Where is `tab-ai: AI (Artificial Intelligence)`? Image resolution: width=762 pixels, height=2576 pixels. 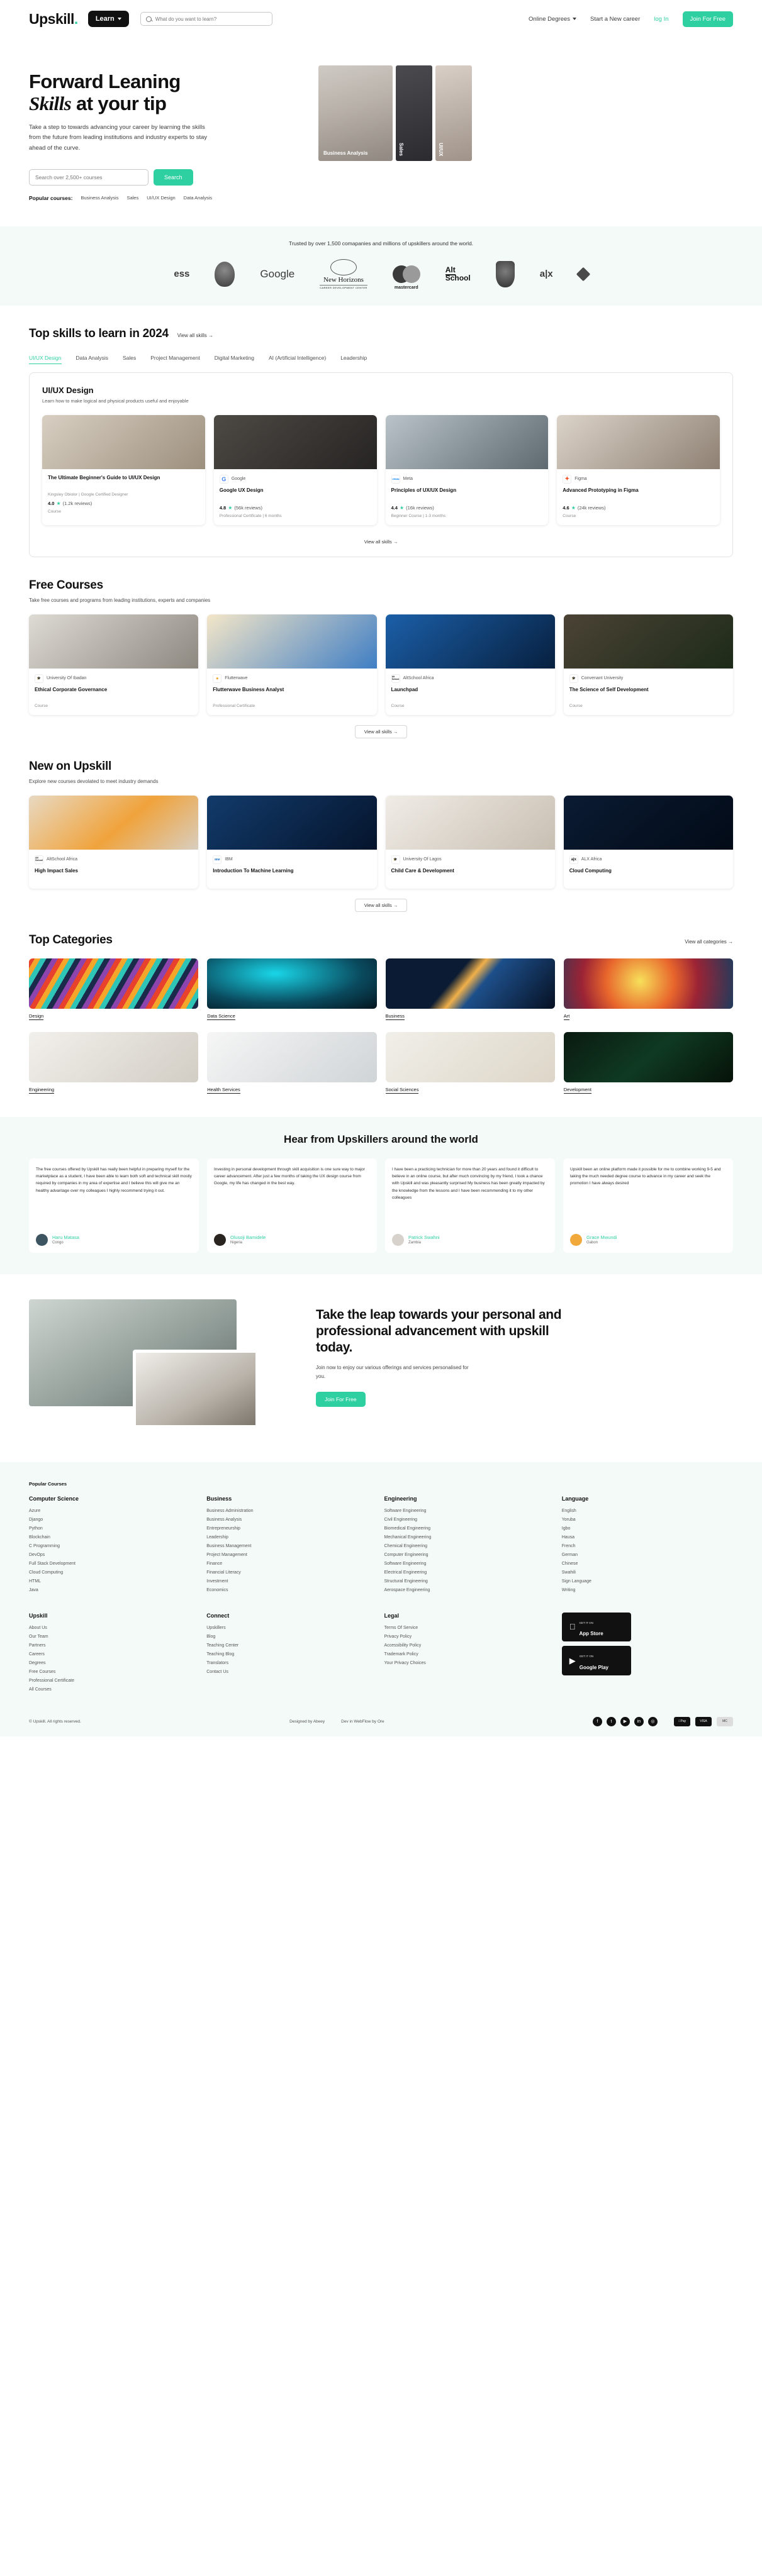 tab-ai: AI (Artificial Intelligence) is located at coordinates (297, 359).